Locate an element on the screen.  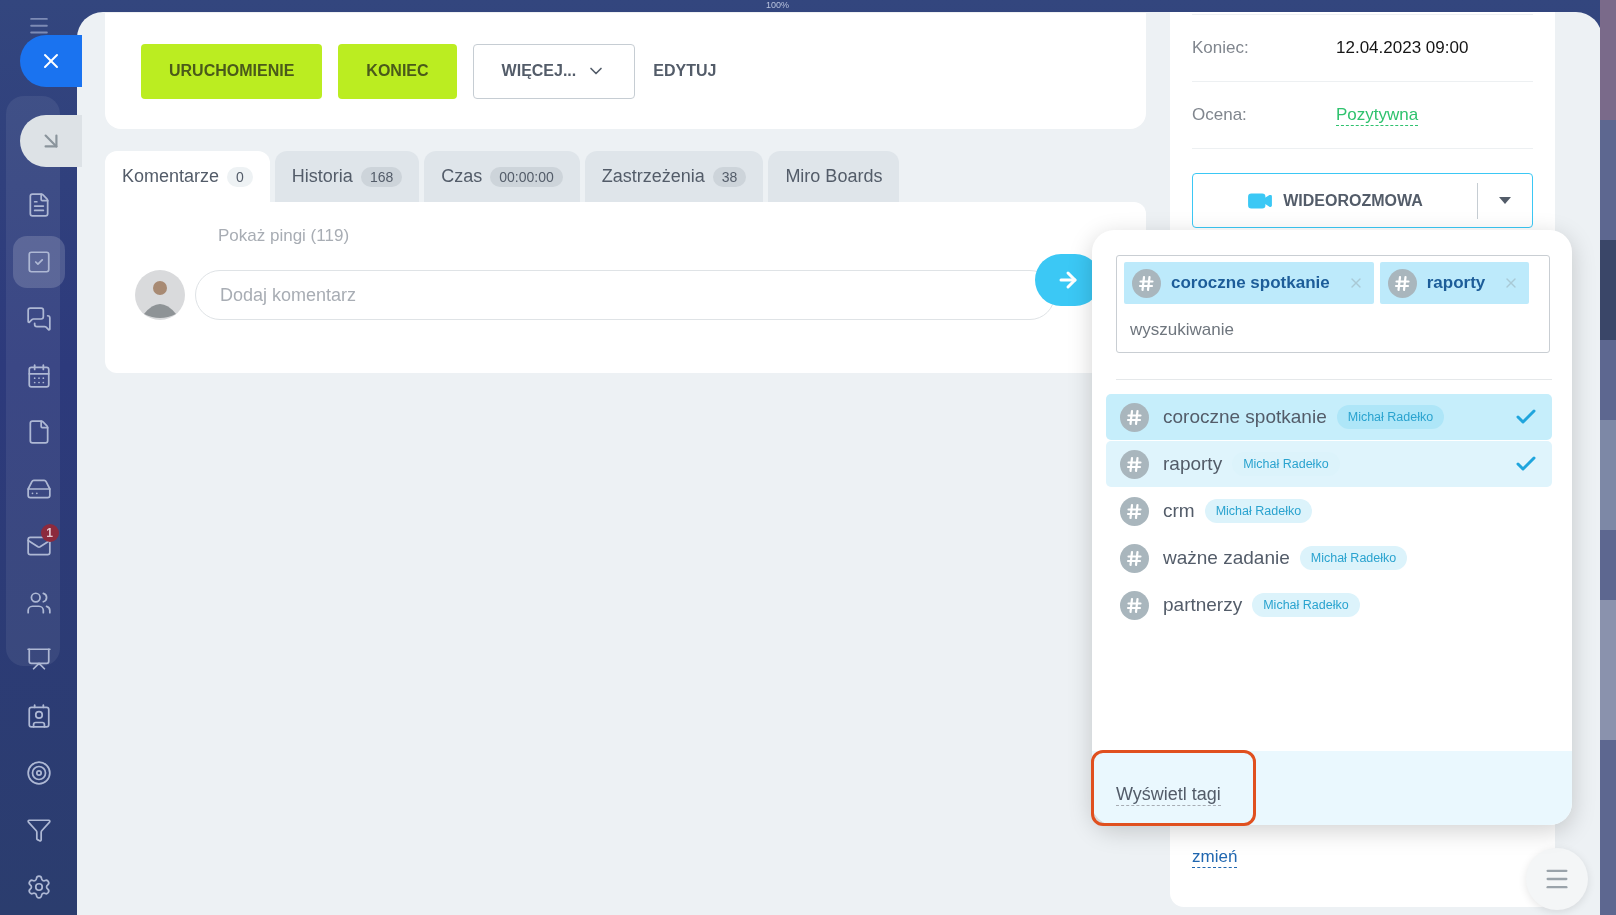
tag-input-field: coroczne spotkanie raporty wyszukiwanie is located at coordinates (1333, 304).